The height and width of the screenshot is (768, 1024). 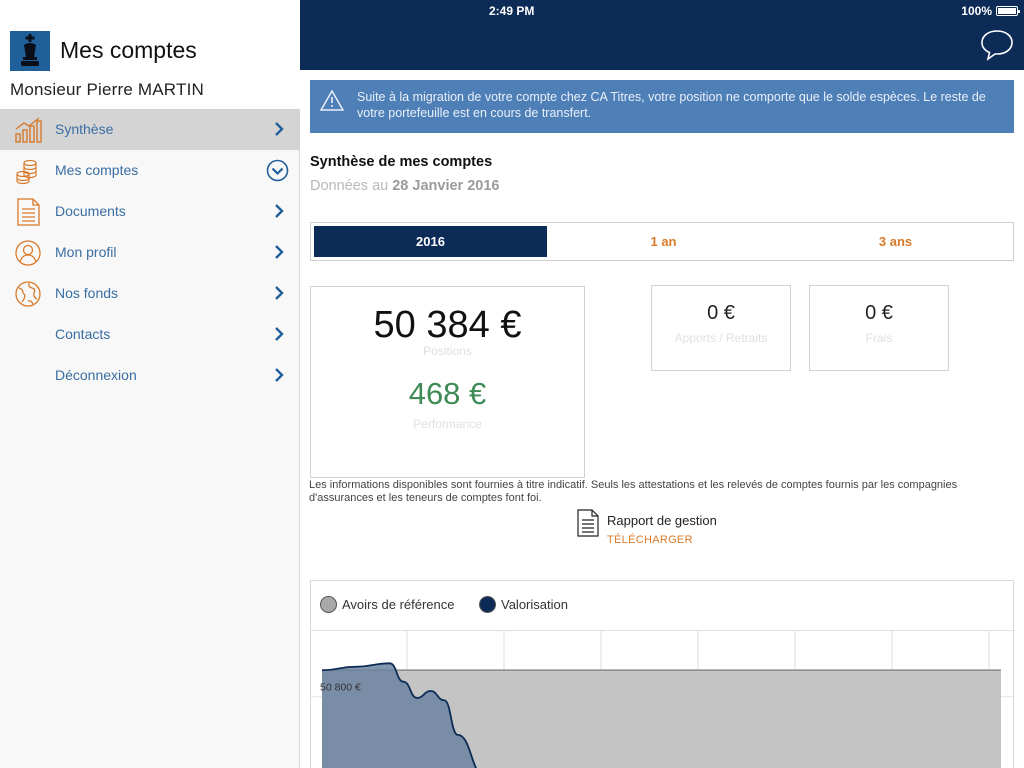 What do you see at coordinates (150, 334) in the screenshot?
I see `sidebar-item-contacts: Contacts` at bounding box center [150, 334].